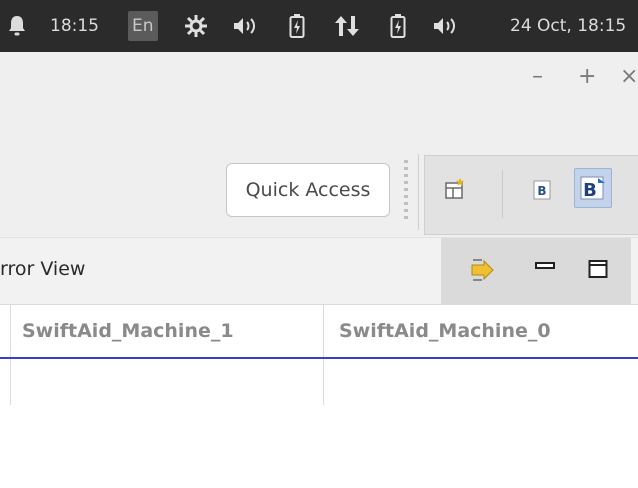 This screenshot has width=638, height=488. I want to click on maximize-icon, so click(598, 269).